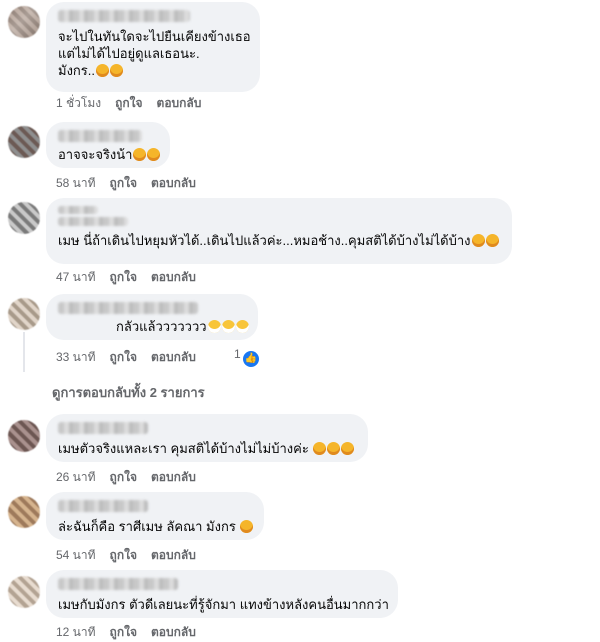 The height and width of the screenshot is (642, 600). I want to click on comment-meta: 26 นาที ถูกใจ ตอบกลับ, so click(133, 477).